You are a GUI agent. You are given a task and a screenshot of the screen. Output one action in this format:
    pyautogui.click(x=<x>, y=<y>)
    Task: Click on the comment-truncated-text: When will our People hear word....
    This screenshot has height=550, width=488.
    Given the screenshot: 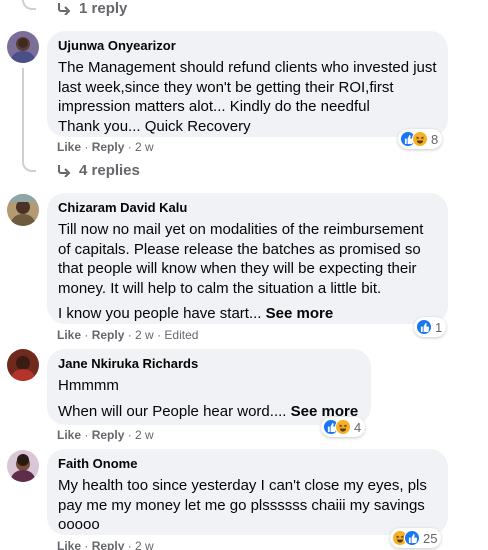 What is the action you would take?
    pyautogui.click(x=172, y=411)
    